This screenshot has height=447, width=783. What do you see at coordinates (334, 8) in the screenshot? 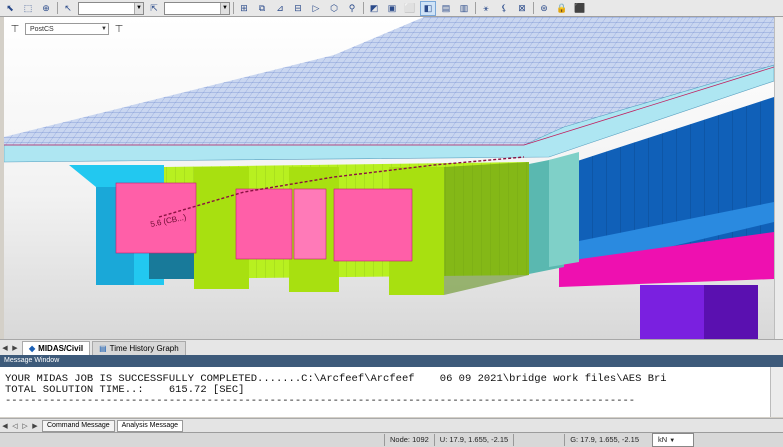
I see `view-iso-icon: ⬡` at bounding box center [334, 8].